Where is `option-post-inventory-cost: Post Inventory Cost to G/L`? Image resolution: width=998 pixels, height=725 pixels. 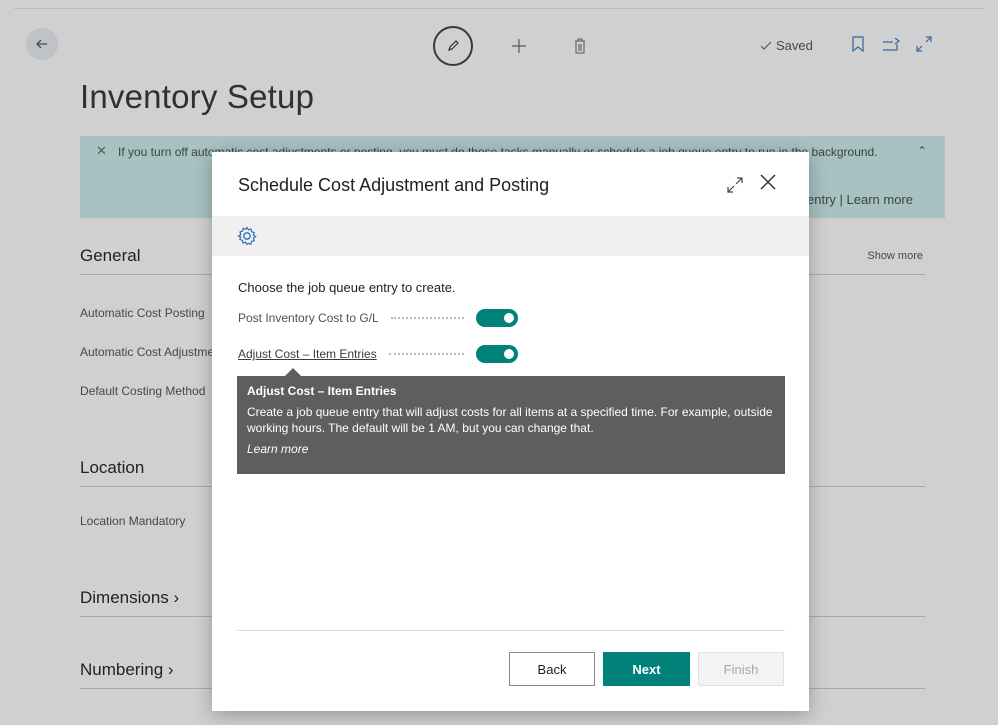 option-post-inventory-cost: Post Inventory Cost to G/L is located at coordinates (378, 318).